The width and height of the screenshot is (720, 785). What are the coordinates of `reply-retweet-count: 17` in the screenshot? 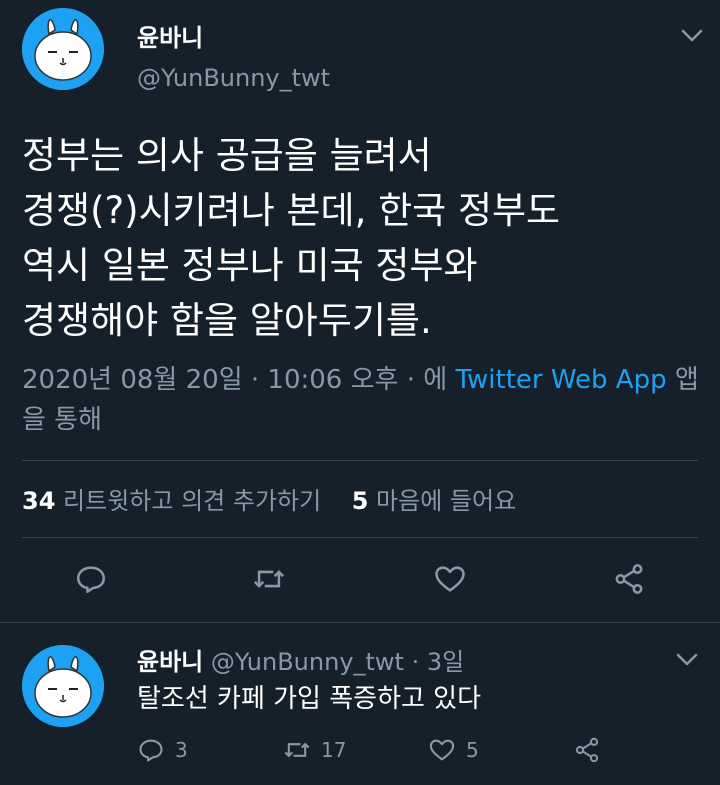 It's located at (334, 750).